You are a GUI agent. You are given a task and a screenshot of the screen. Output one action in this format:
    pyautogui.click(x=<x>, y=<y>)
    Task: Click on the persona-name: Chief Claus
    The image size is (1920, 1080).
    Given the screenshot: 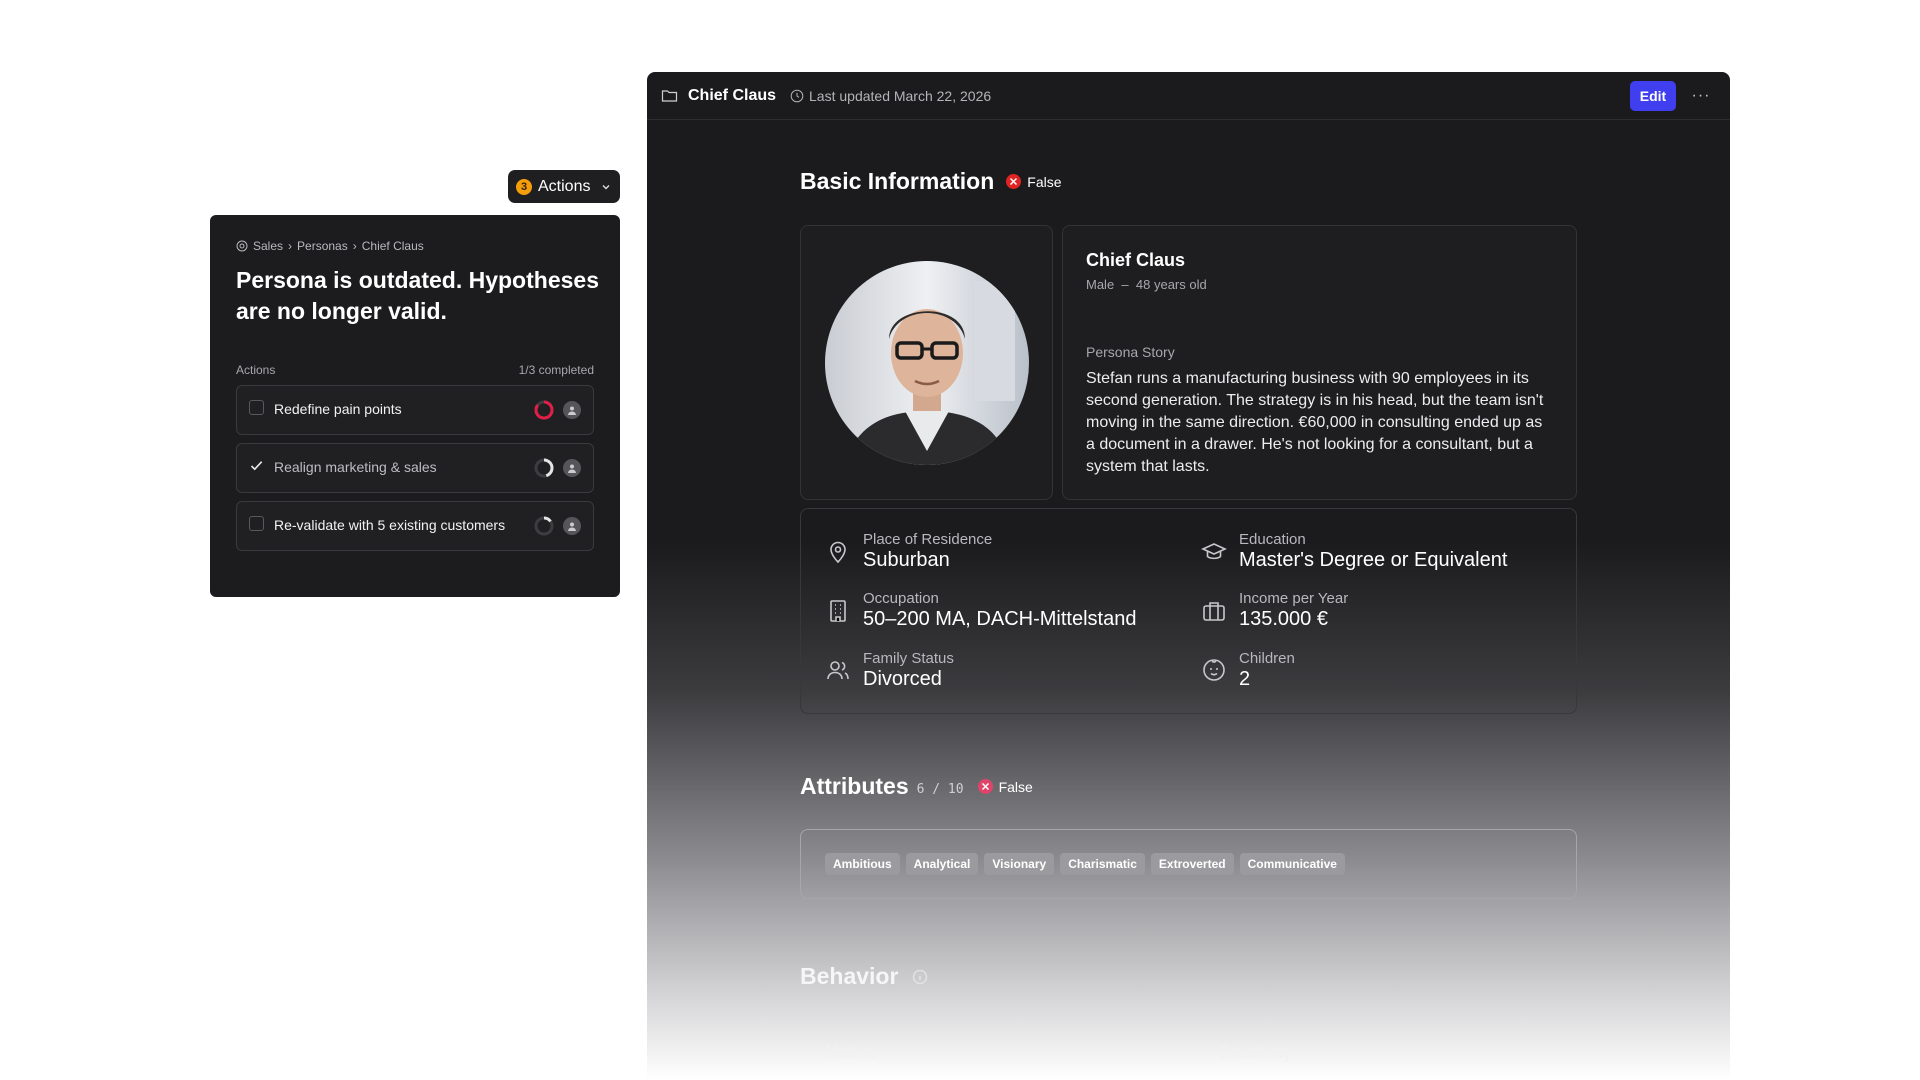 What is the action you would take?
    pyautogui.click(x=1136, y=260)
    